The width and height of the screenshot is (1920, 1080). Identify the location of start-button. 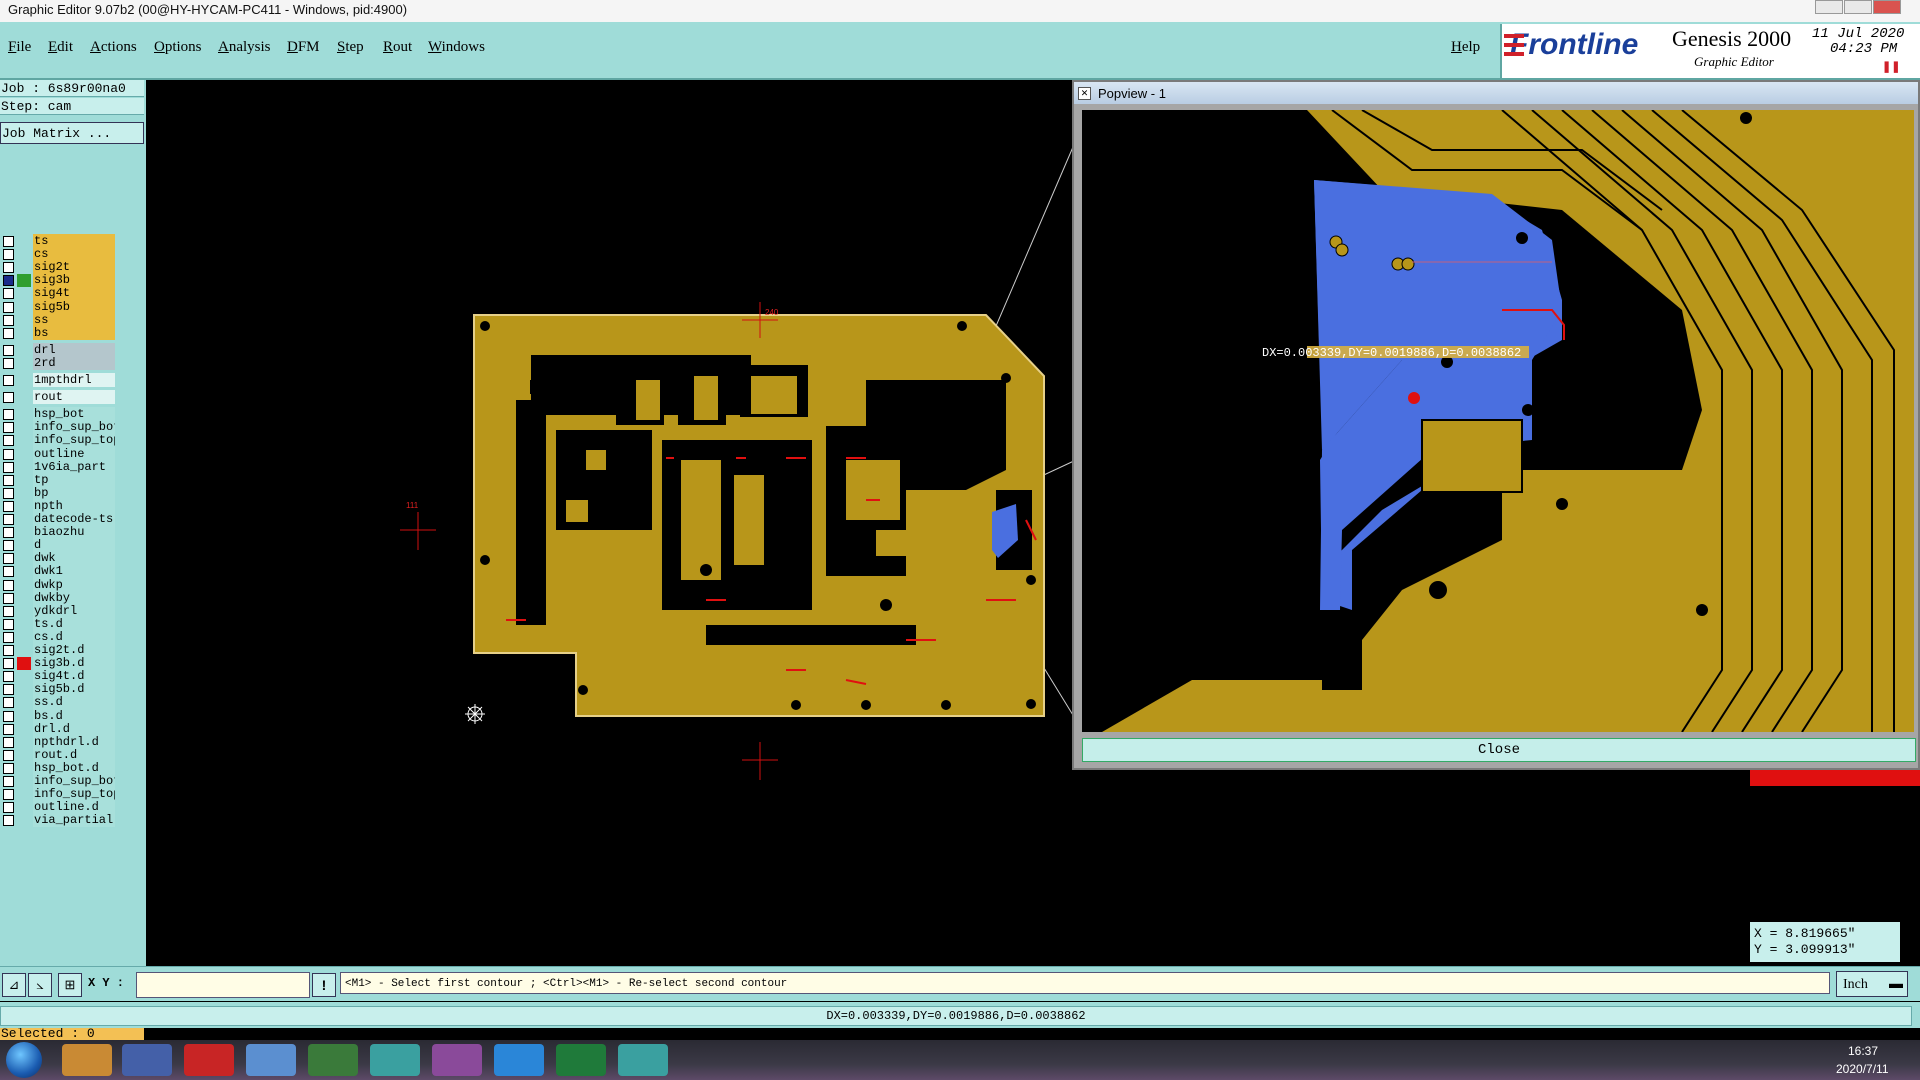
(24, 1060).